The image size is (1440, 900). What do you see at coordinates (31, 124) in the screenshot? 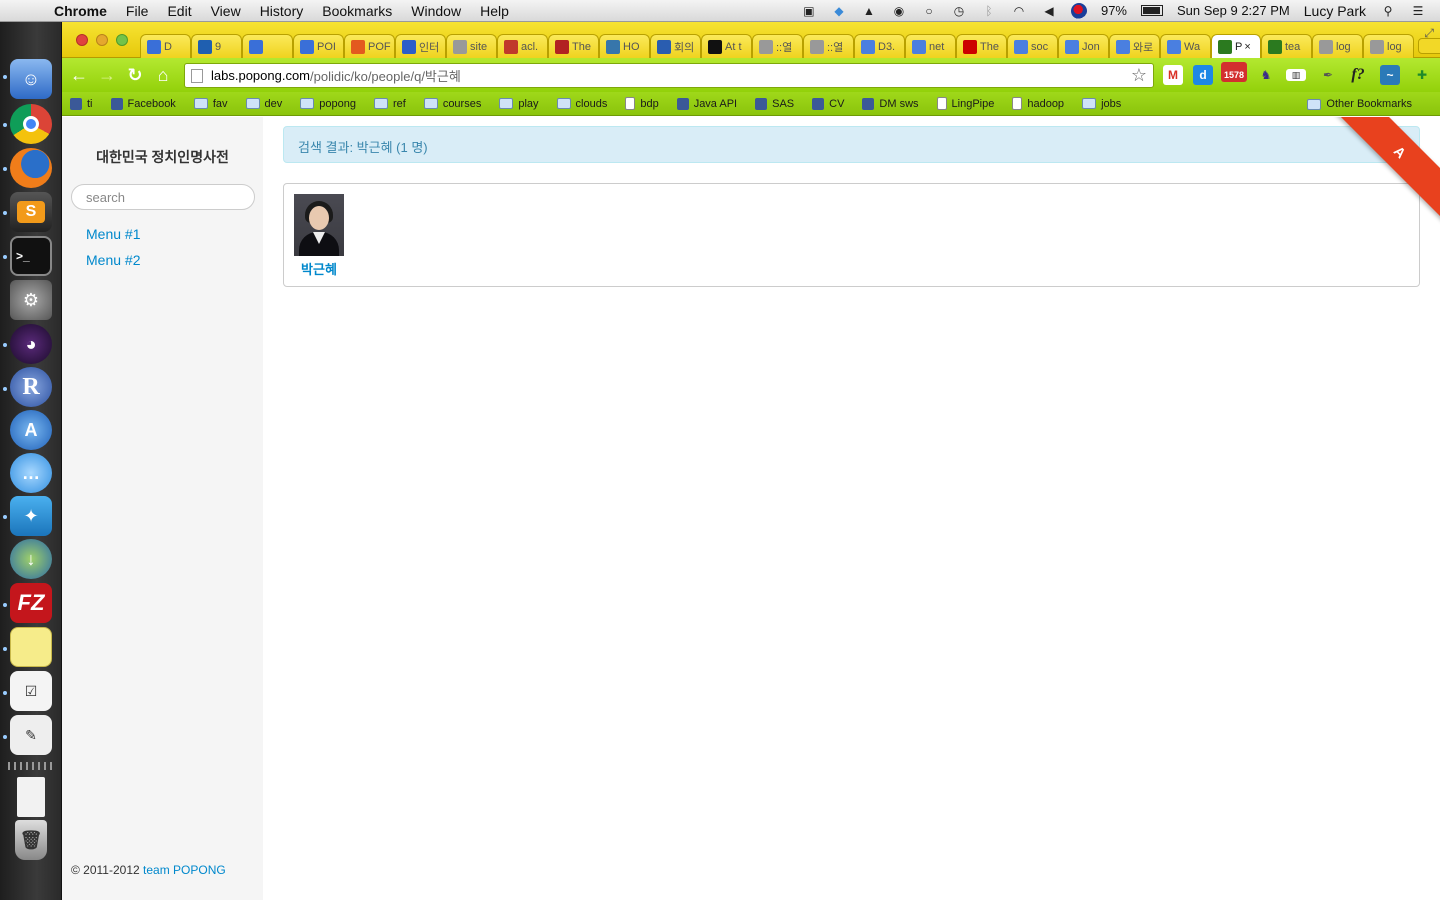
I see `chrome-icon` at bounding box center [31, 124].